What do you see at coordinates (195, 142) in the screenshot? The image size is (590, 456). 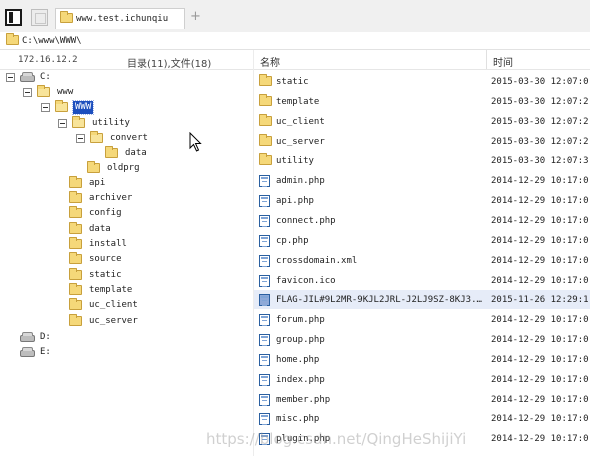 I see `mouse-cursor-icon` at bounding box center [195, 142].